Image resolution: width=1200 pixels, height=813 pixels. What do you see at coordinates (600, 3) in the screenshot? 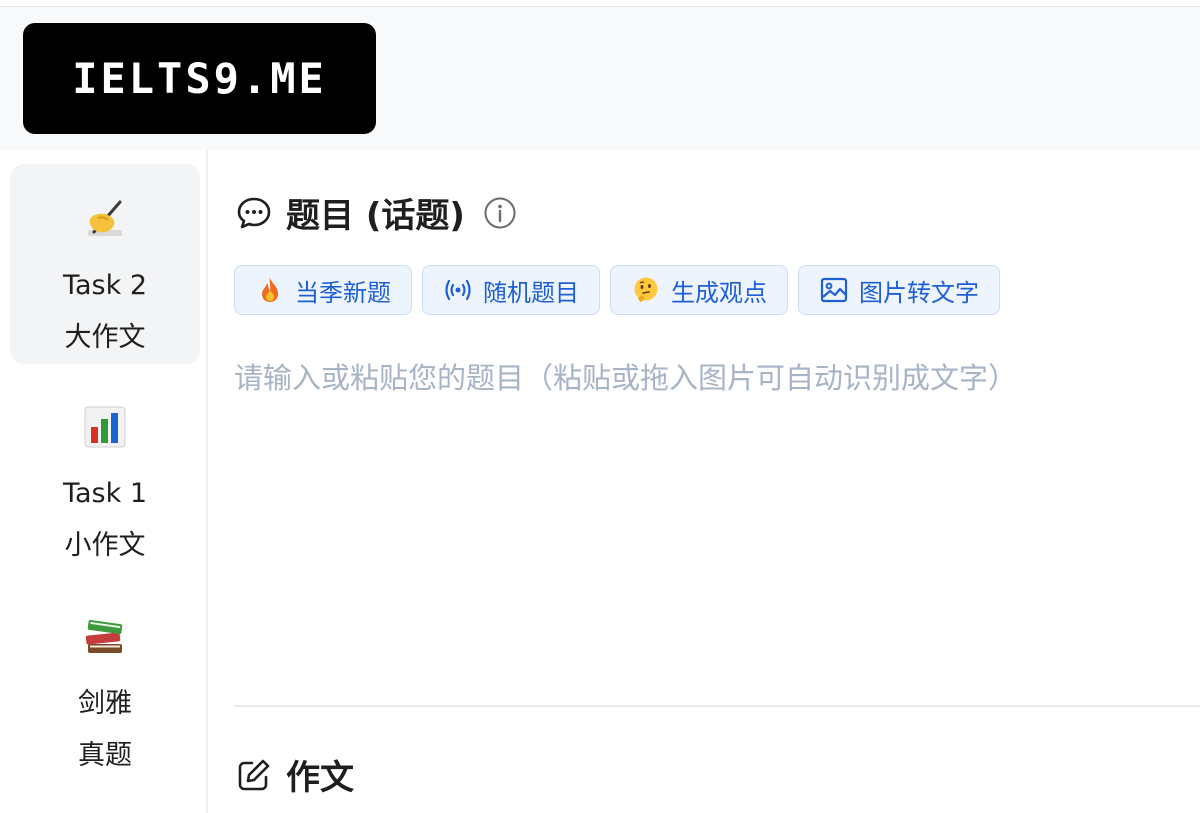
I see `top-border` at bounding box center [600, 3].